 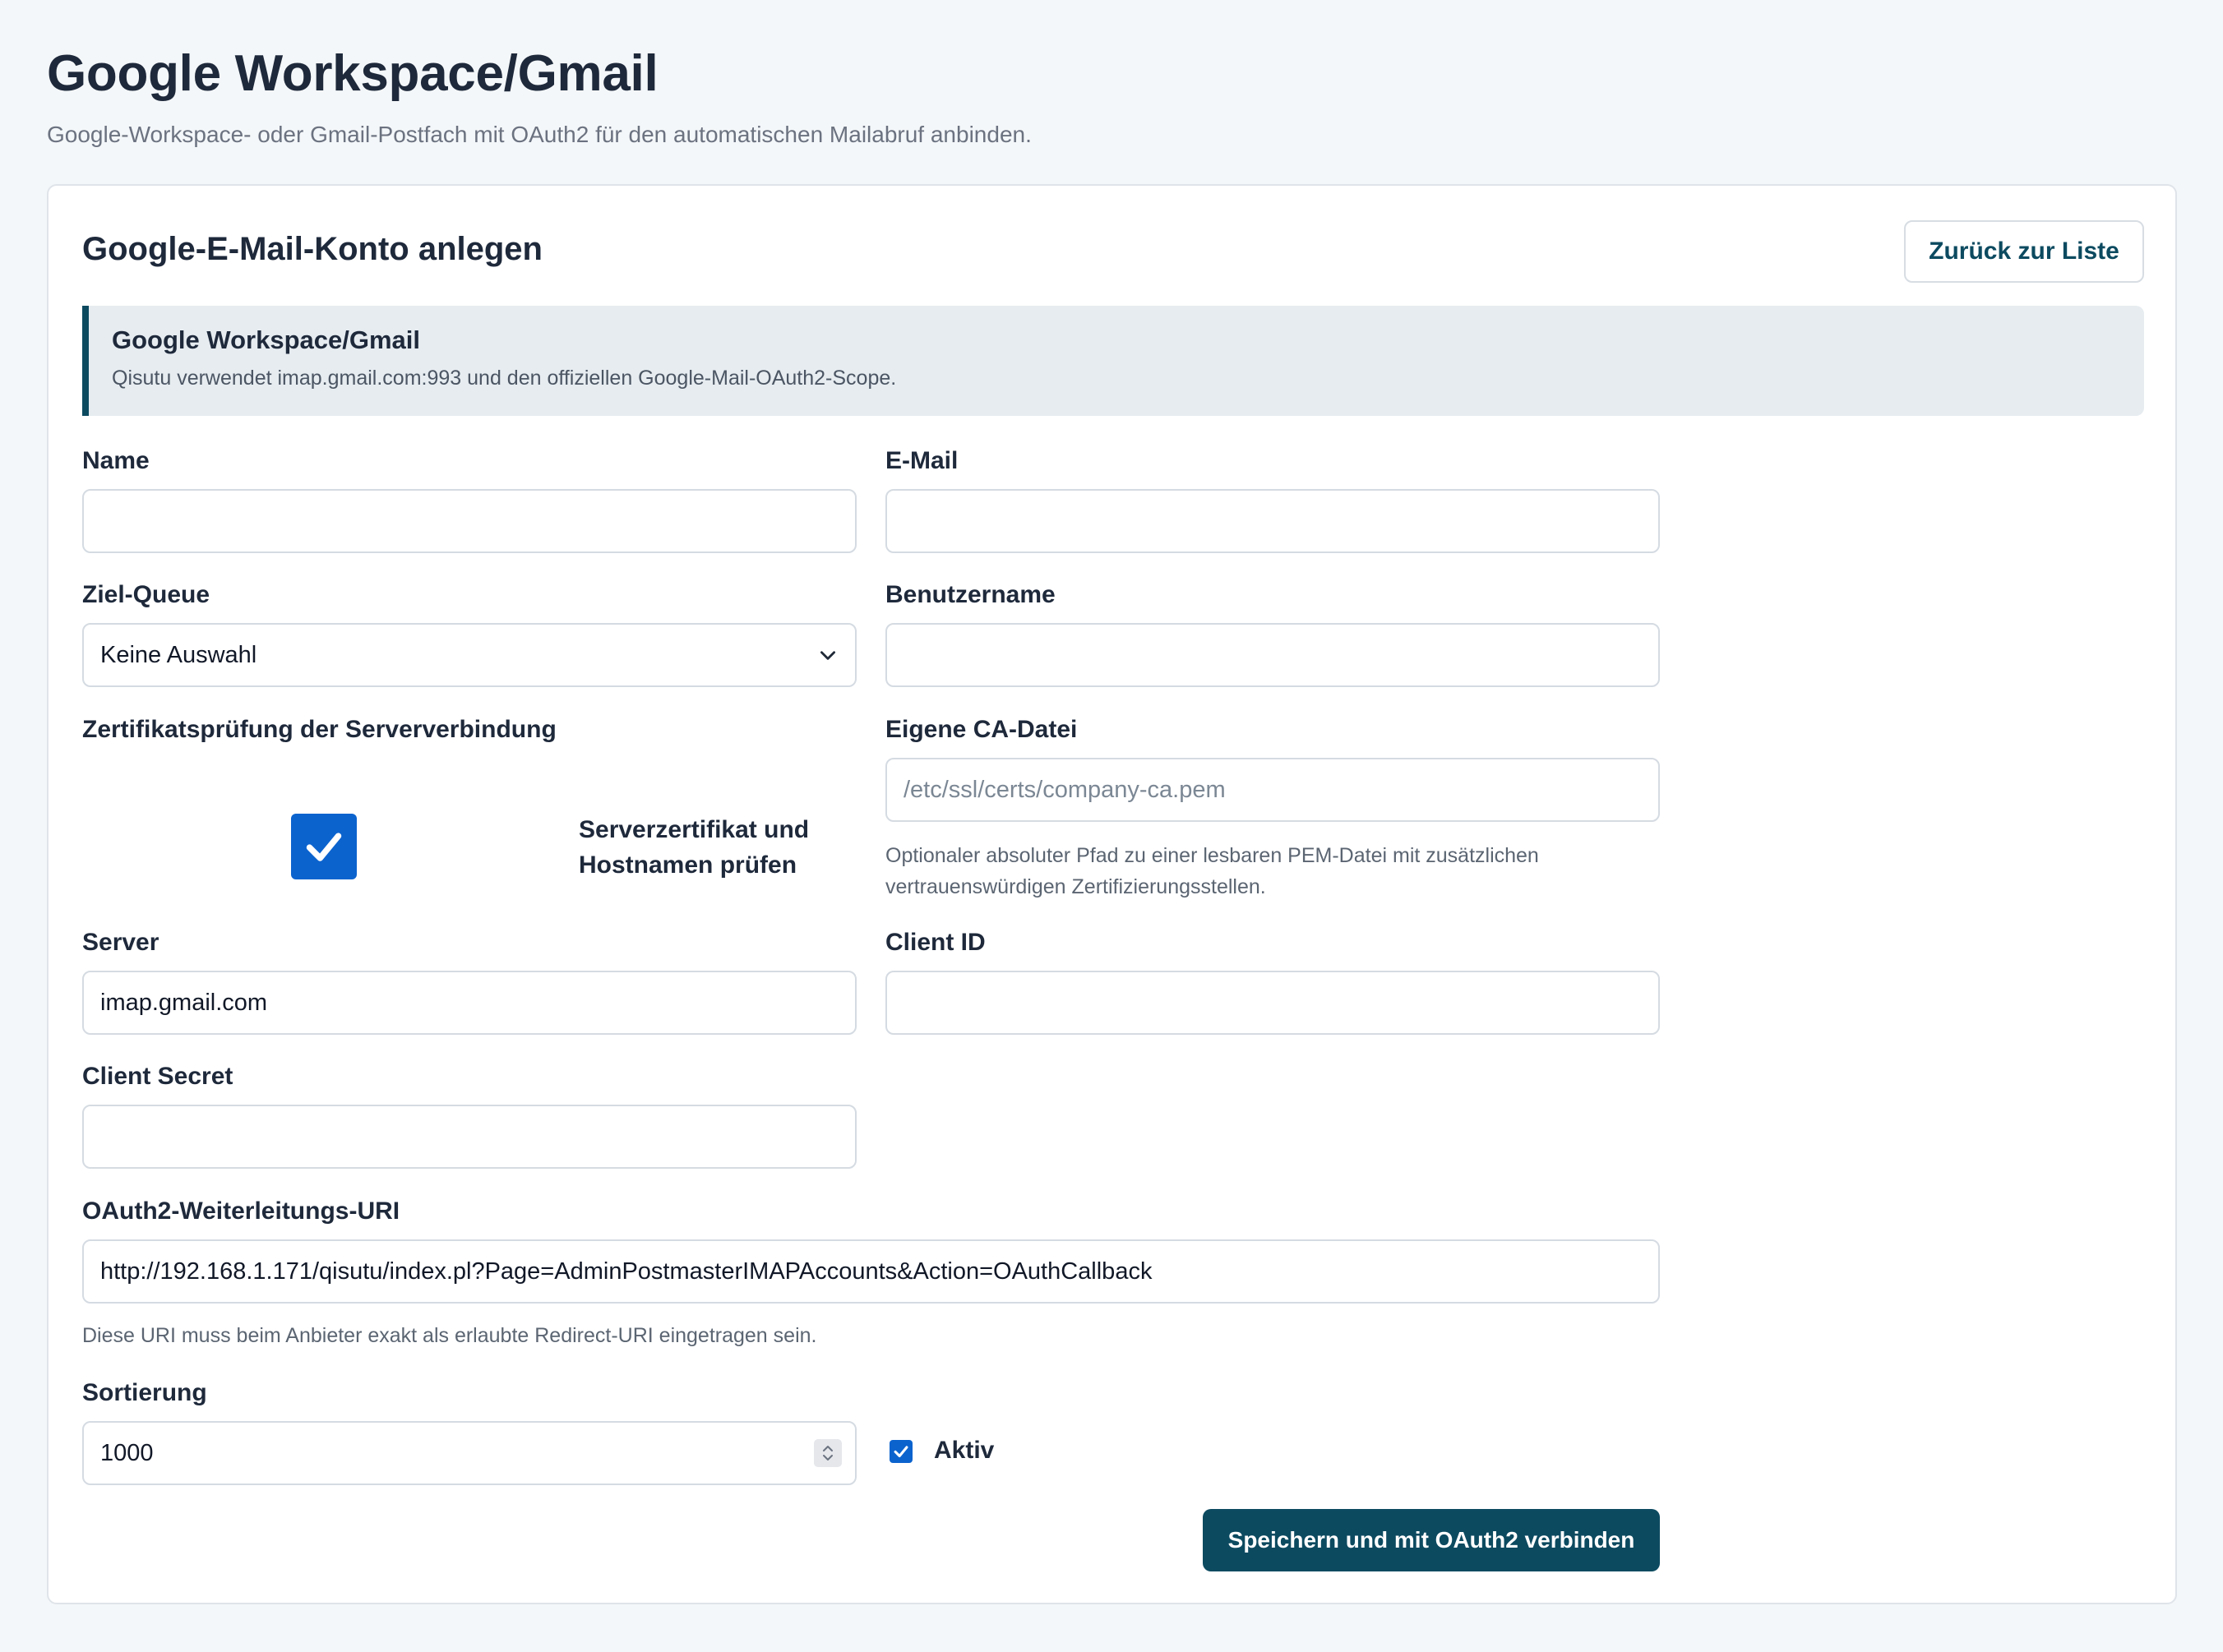 What do you see at coordinates (1272, 521) in the screenshot?
I see `email-input` at bounding box center [1272, 521].